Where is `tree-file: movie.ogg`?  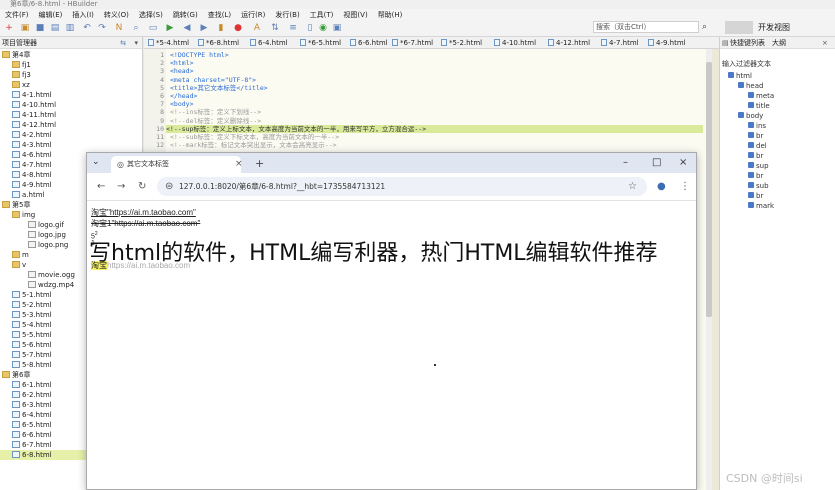 tree-file: movie.ogg is located at coordinates (51, 275).